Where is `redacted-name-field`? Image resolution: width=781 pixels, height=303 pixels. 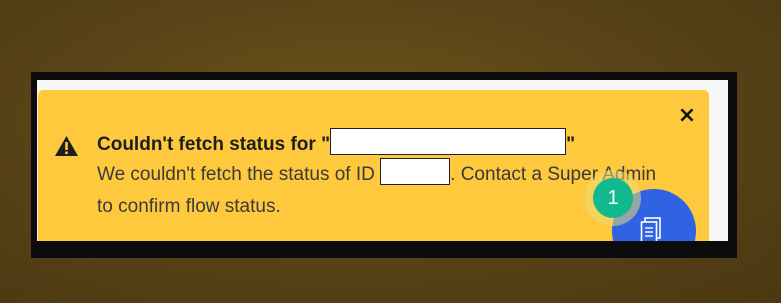 redacted-name-field is located at coordinates (448, 141).